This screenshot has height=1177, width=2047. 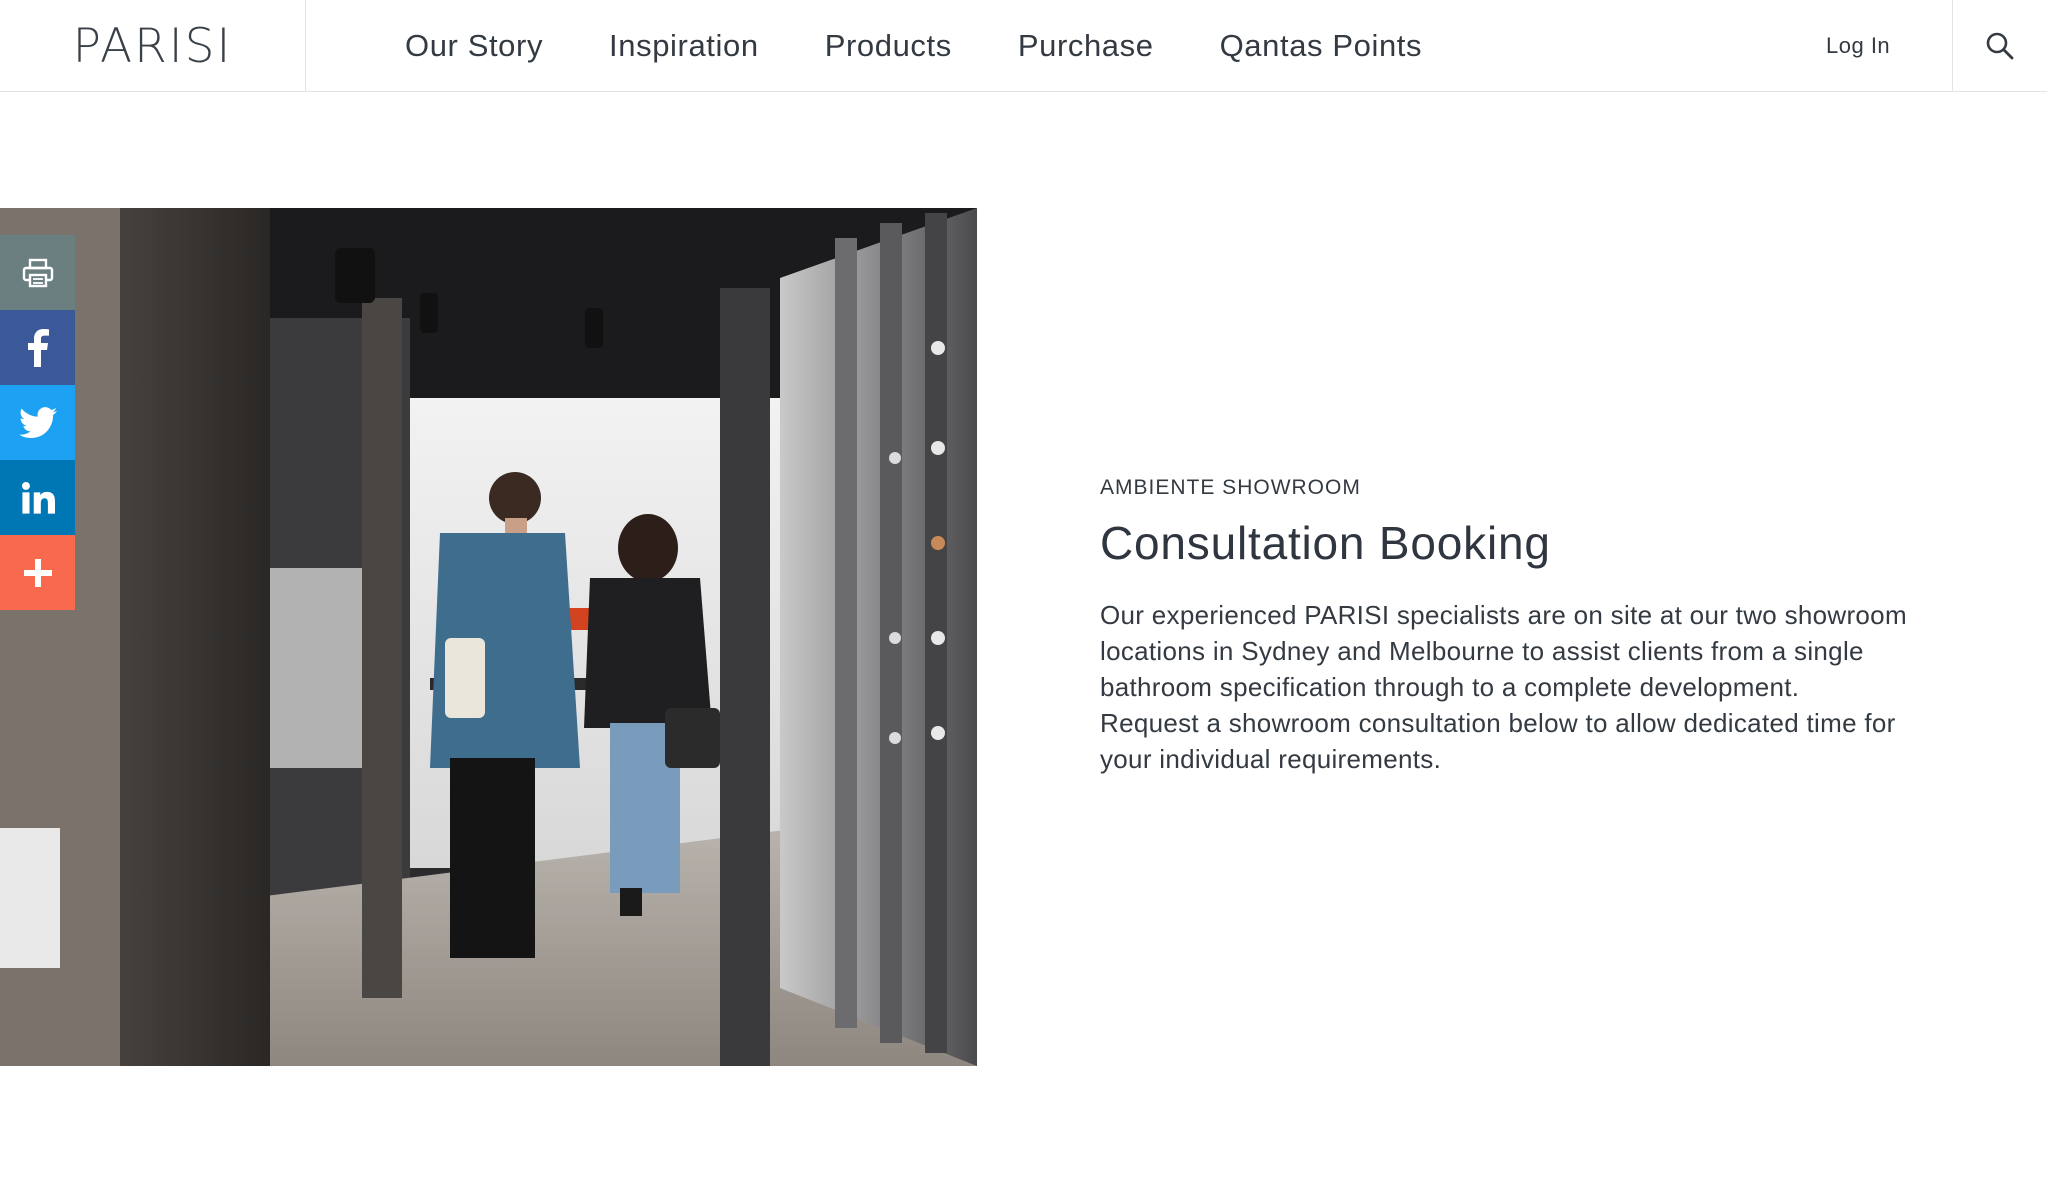 I want to click on print-icon, so click(x=37, y=272).